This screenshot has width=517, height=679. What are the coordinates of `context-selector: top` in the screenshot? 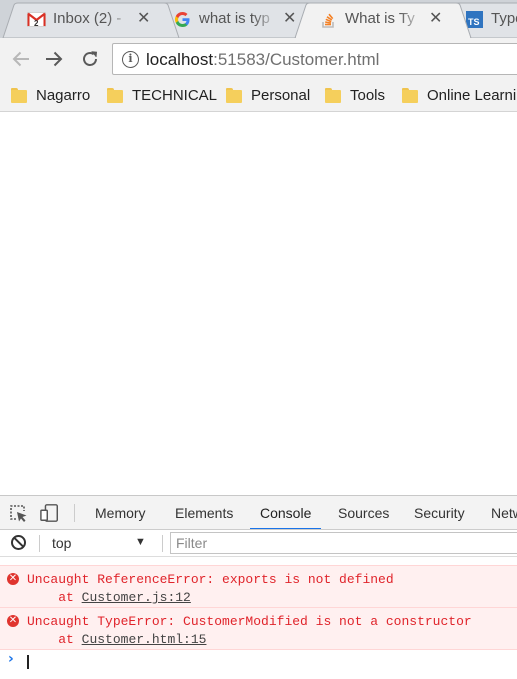 It's located at (61, 543).